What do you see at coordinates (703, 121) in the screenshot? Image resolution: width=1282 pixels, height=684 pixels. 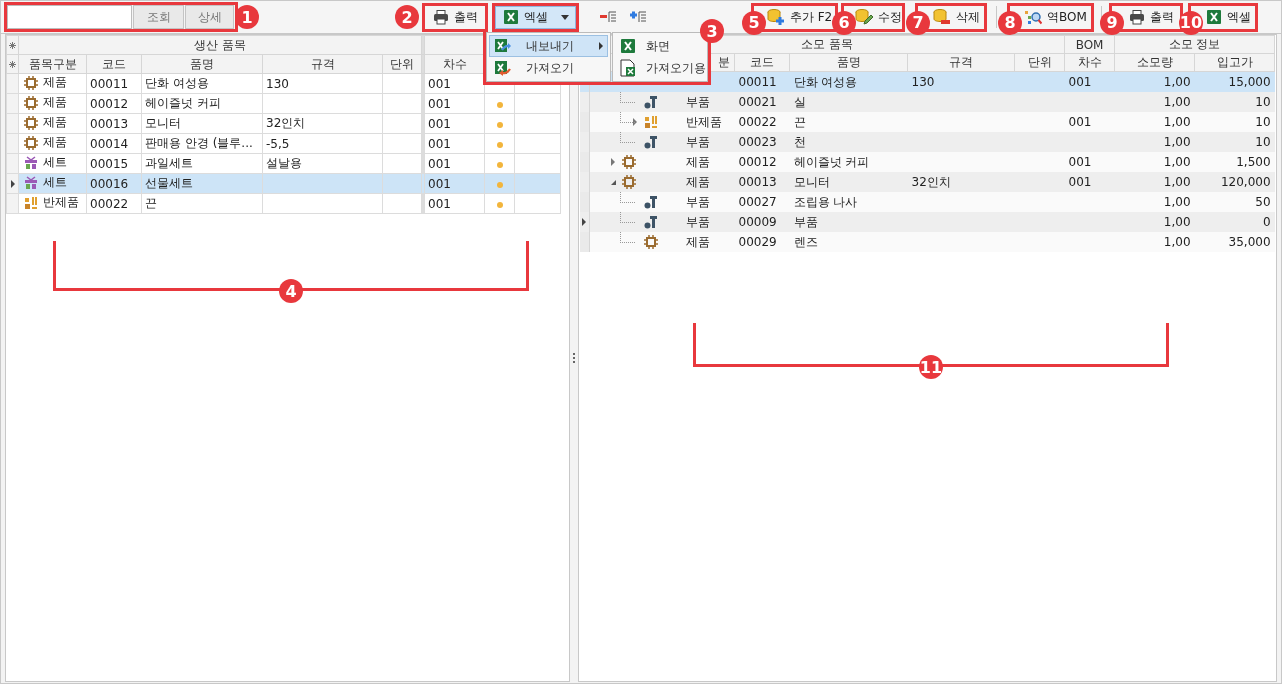 I see `table-cell: 반제품` at bounding box center [703, 121].